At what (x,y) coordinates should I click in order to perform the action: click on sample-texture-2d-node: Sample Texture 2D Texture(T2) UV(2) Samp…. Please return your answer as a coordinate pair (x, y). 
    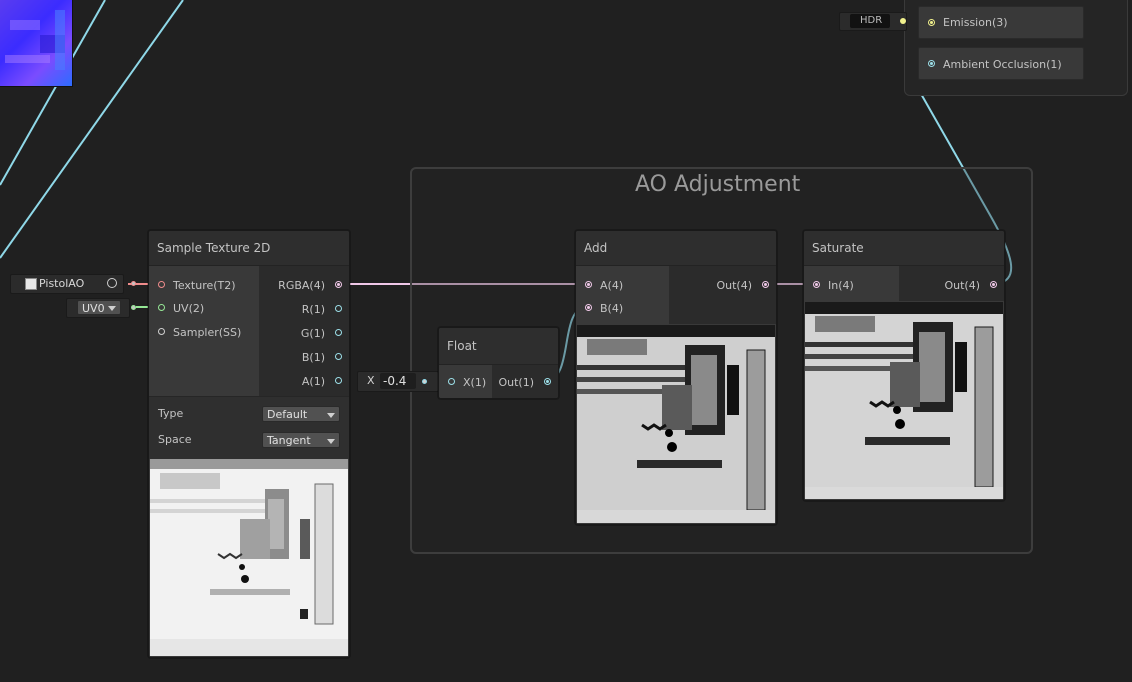
    Looking at the image, I should click on (249, 444).